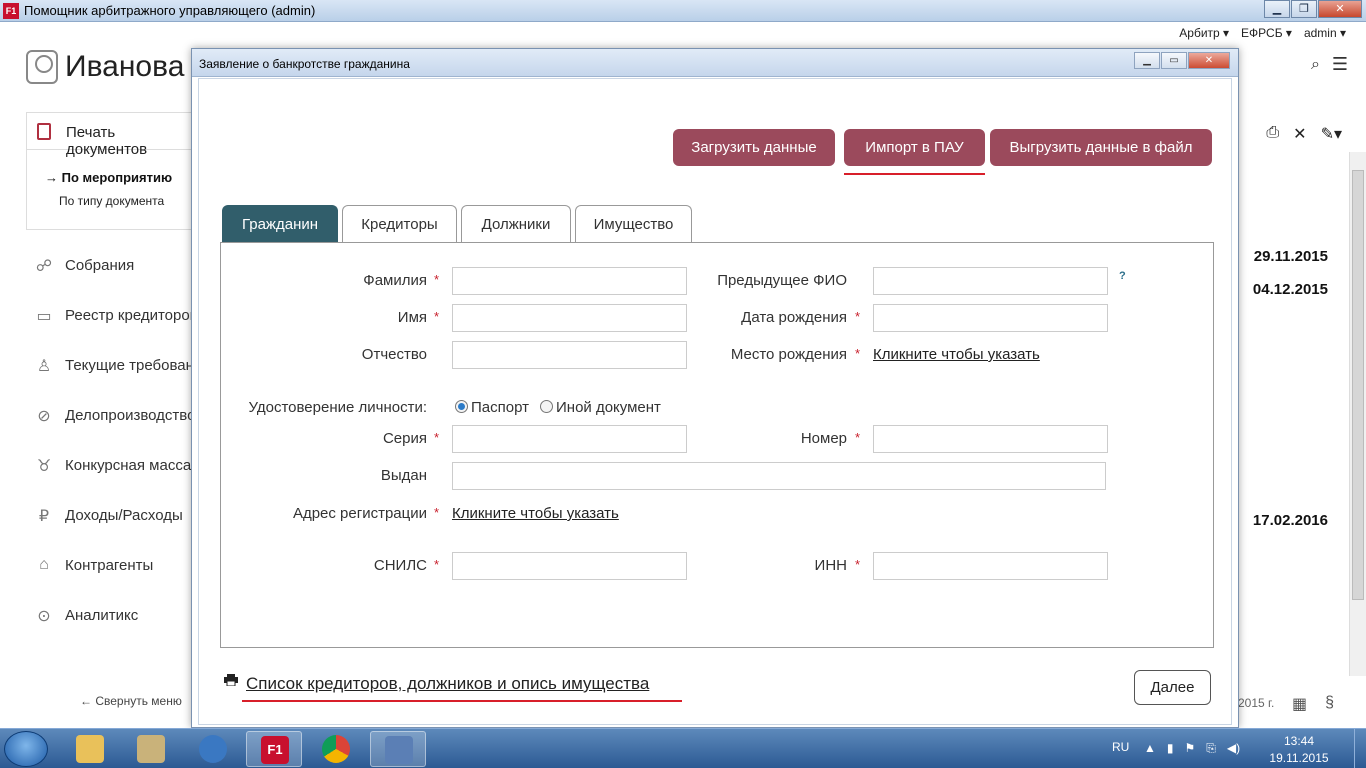 The image size is (1366, 768). What do you see at coordinates (114, 425) in the screenshot?
I see `sidebar-item-records: ⊘ Делопроизводство` at bounding box center [114, 425].